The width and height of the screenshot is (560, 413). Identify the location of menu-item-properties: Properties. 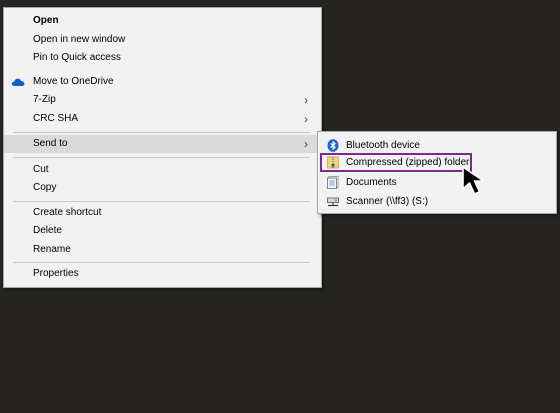
(162, 274).